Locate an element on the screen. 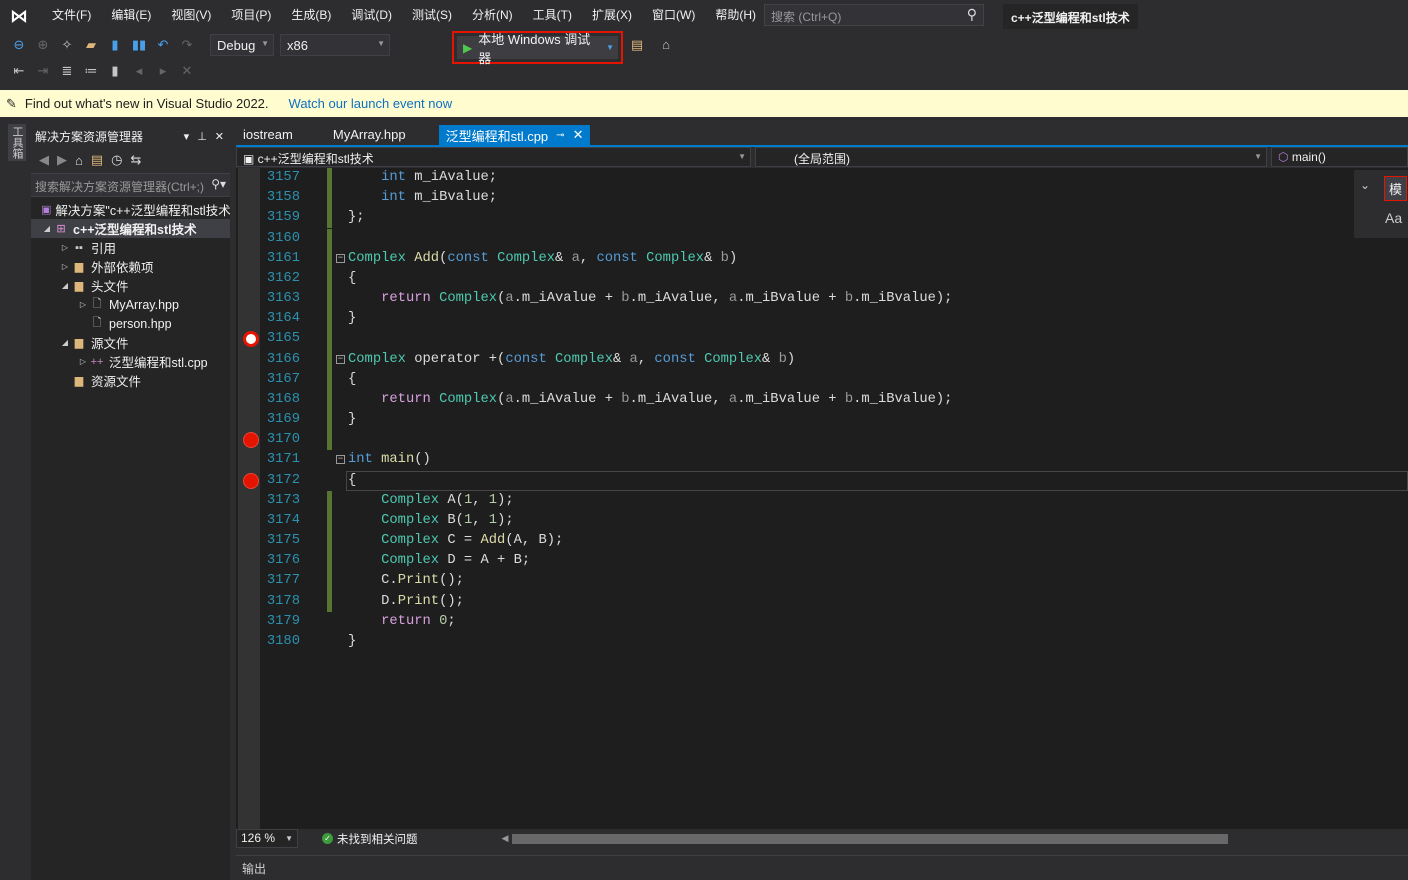 The height and width of the screenshot is (880, 1408). tree-item: ▆ 资源文件 is located at coordinates (130, 380).